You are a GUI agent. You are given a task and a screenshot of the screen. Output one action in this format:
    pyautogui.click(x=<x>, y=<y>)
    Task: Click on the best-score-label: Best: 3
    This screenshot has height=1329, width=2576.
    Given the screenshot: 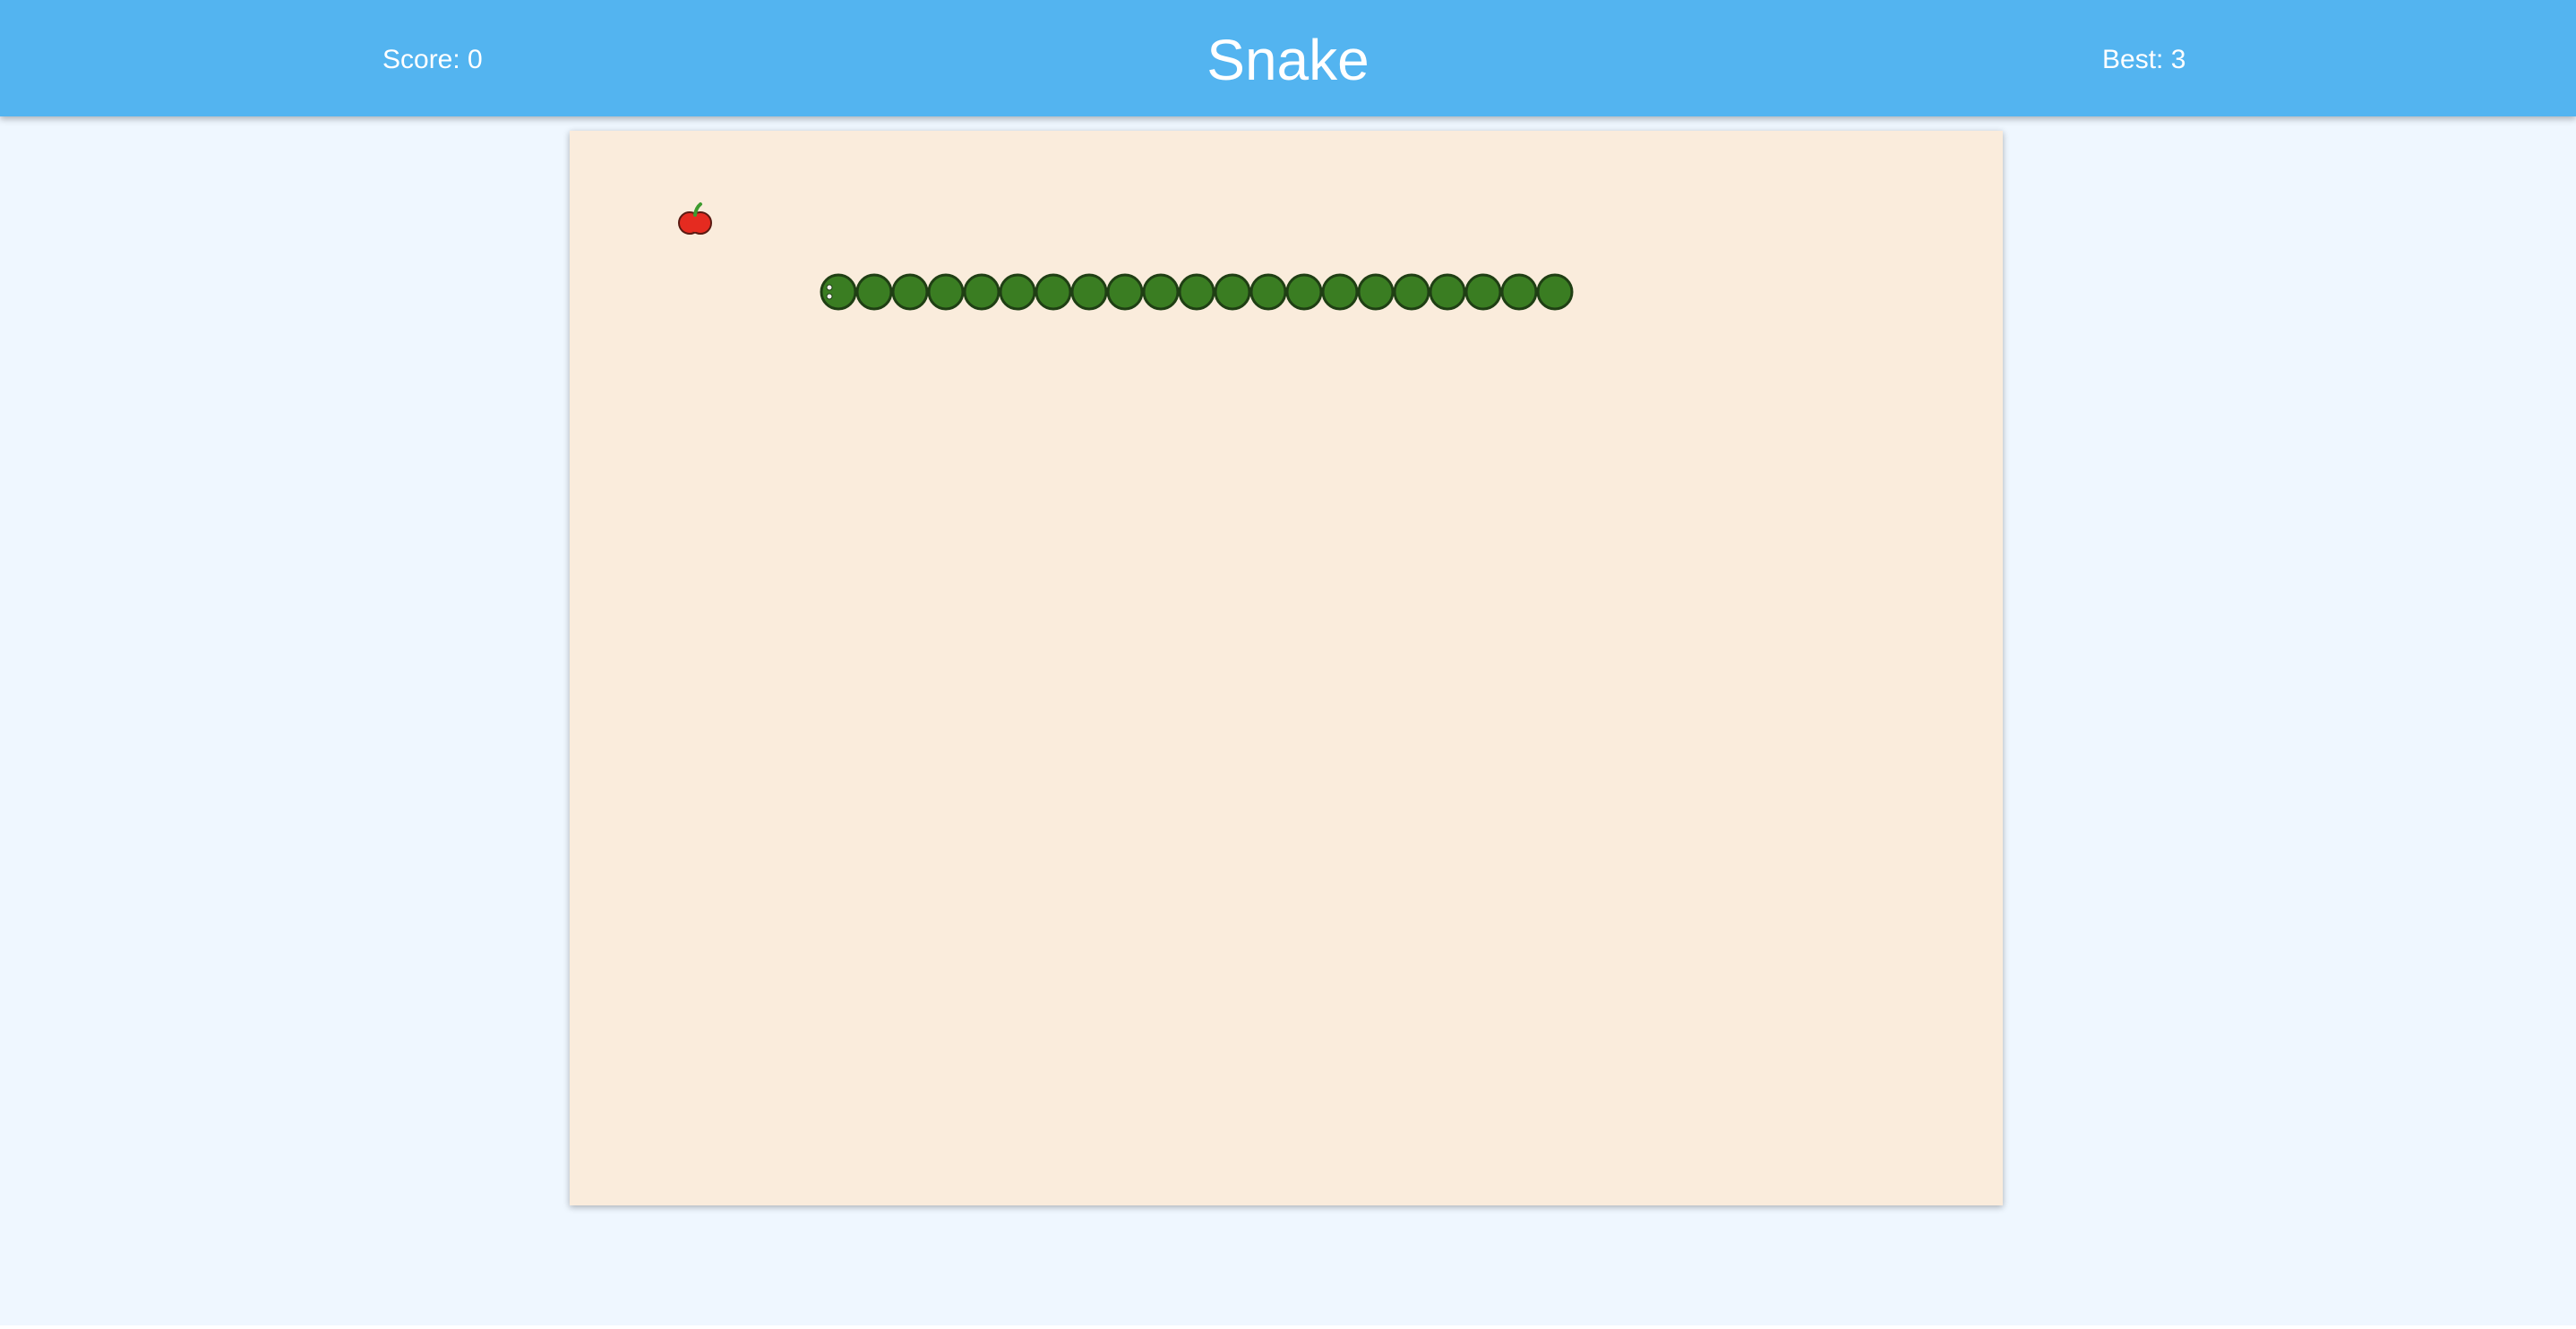 What is the action you would take?
    pyautogui.click(x=2144, y=59)
    